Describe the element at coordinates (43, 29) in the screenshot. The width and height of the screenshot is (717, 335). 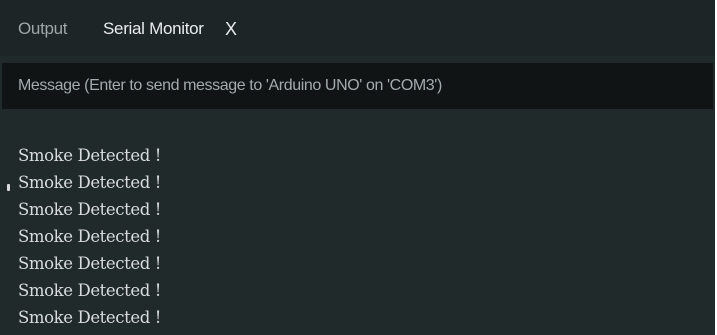
I see `tab-output: Output` at that location.